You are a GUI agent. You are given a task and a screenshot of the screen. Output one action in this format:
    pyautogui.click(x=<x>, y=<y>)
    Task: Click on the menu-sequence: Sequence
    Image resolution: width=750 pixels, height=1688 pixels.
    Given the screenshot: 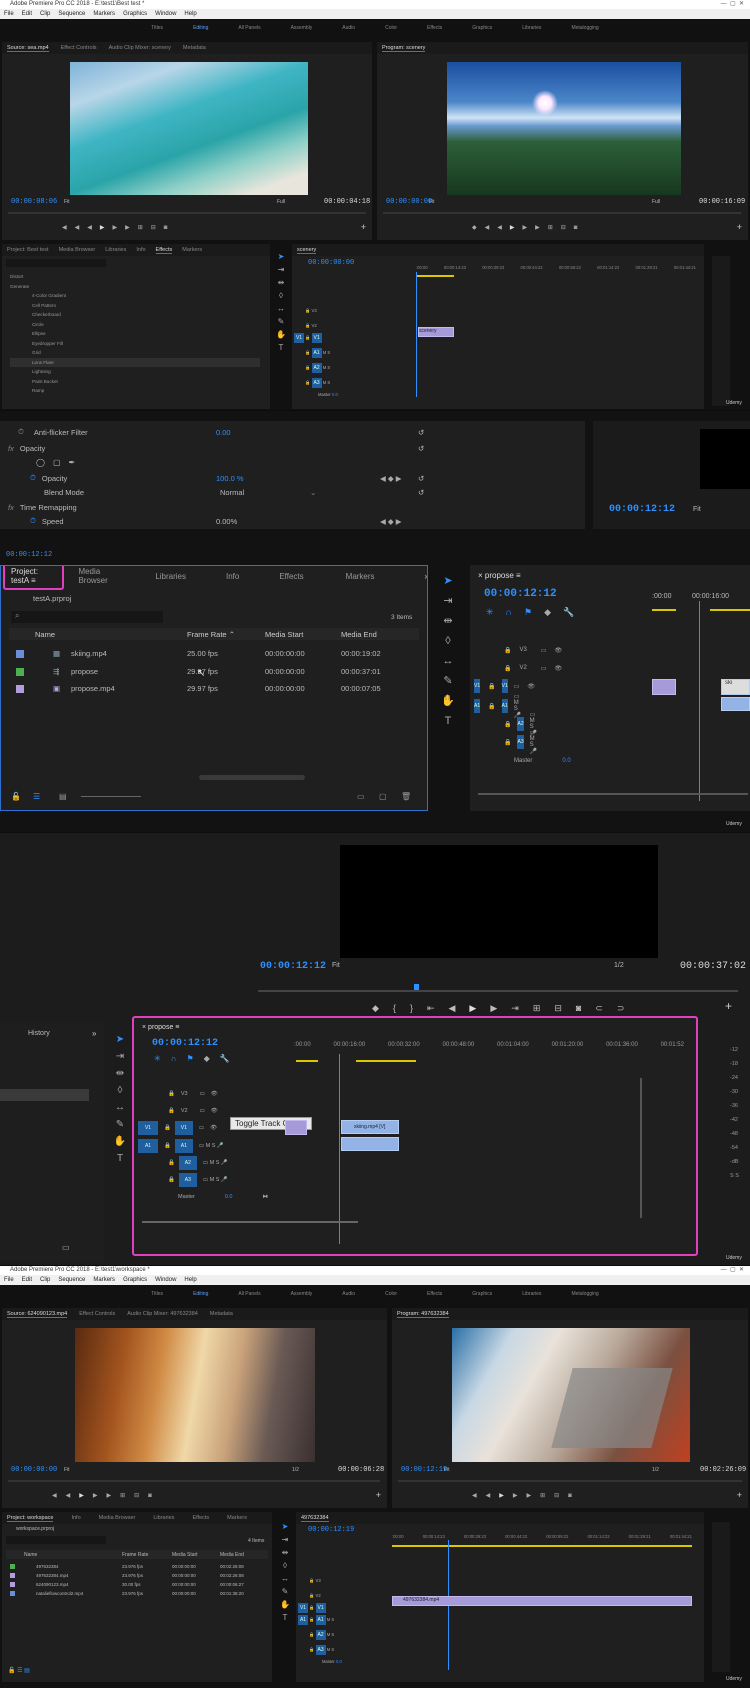 What is the action you would take?
    pyautogui.click(x=71, y=1280)
    